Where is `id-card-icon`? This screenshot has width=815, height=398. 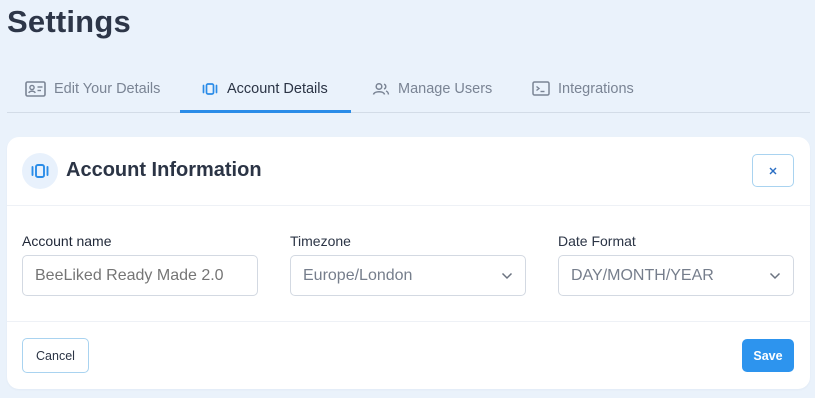 id-card-icon is located at coordinates (35, 88).